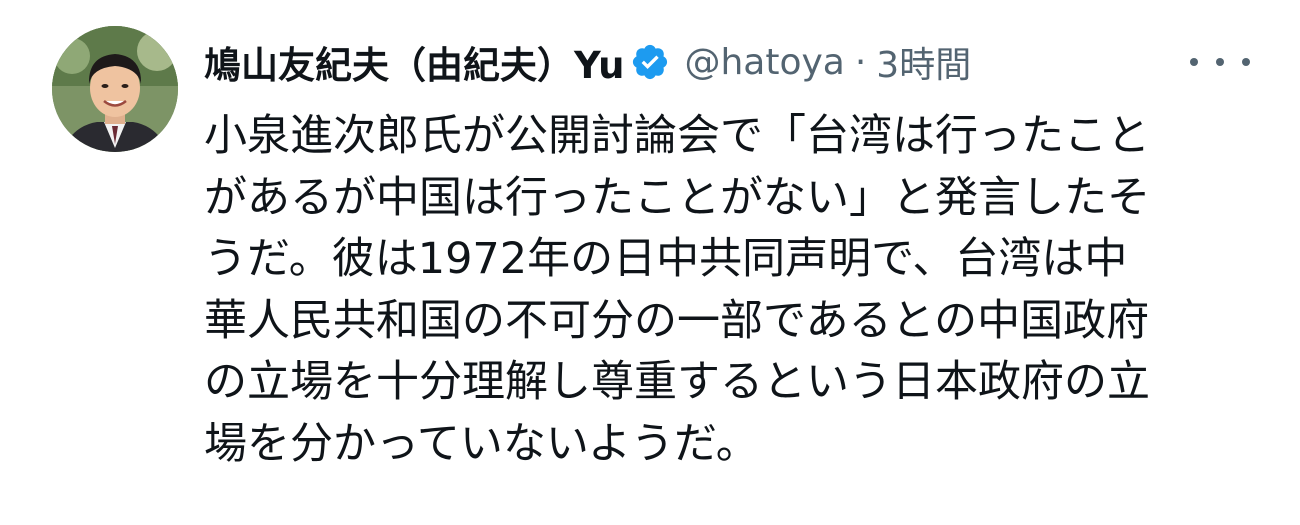  Describe the element at coordinates (923, 62) in the screenshot. I see `tweet-timestamp: 3時間` at that location.